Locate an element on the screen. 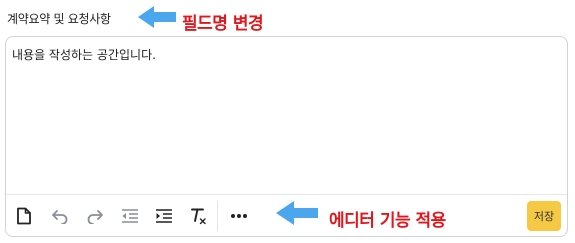 The height and width of the screenshot is (243, 575). indent-icon is located at coordinates (164, 216).